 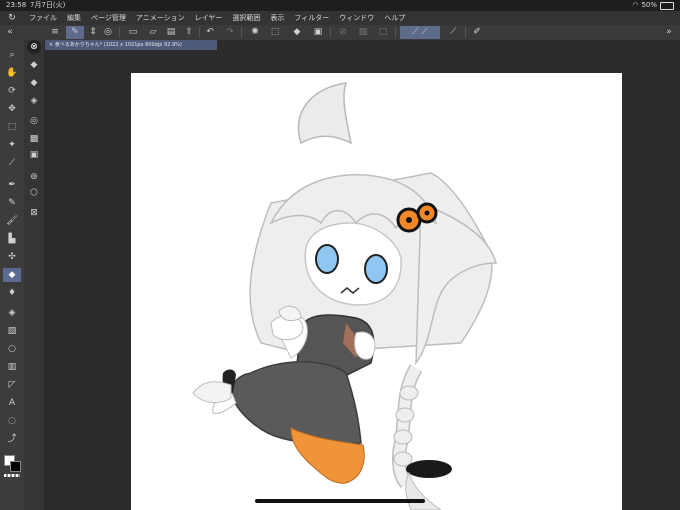 I want to click on menu-animation: アニメーション, so click(x=160, y=18).